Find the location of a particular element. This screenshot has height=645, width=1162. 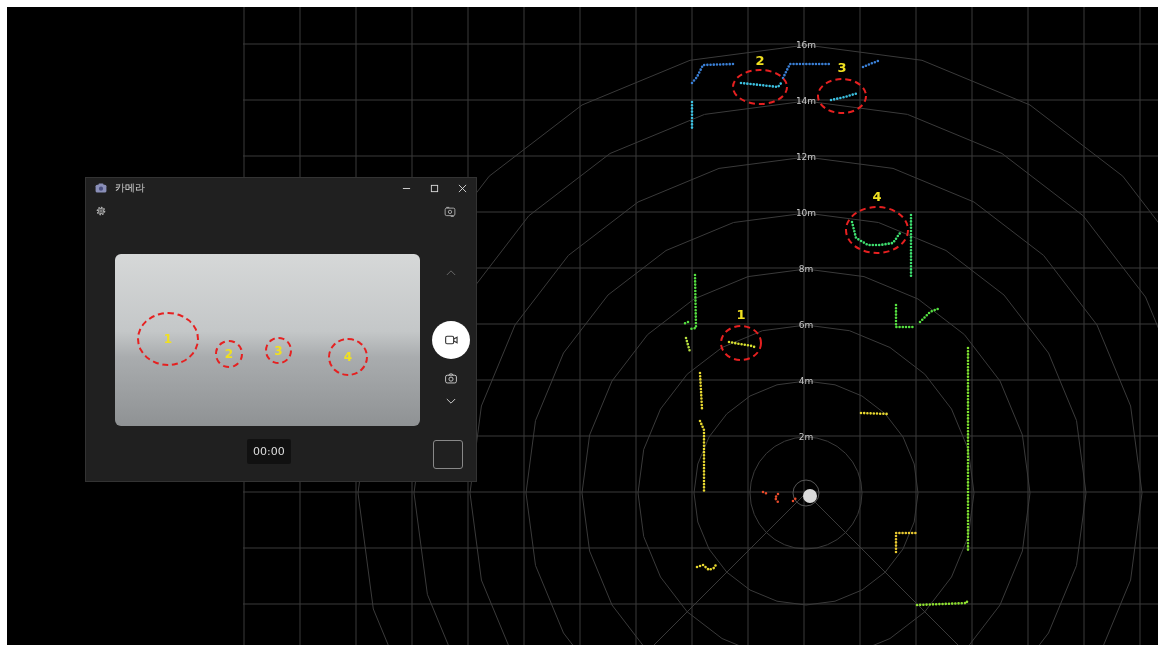

range-label: 12m is located at coordinates (806, 157).